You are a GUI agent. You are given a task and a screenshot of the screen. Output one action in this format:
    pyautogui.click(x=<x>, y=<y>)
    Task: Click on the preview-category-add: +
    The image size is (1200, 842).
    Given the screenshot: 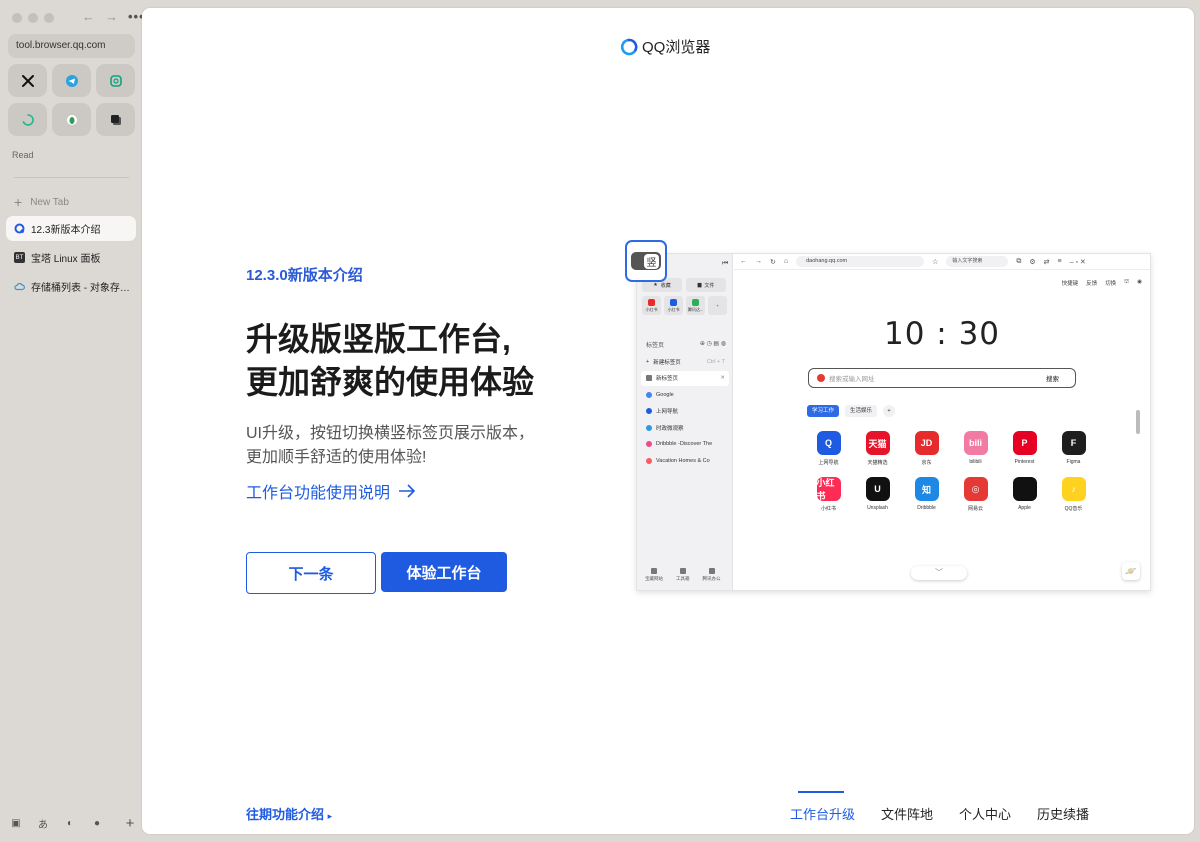 What is the action you would take?
    pyautogui.click(x=889, y=411)
    